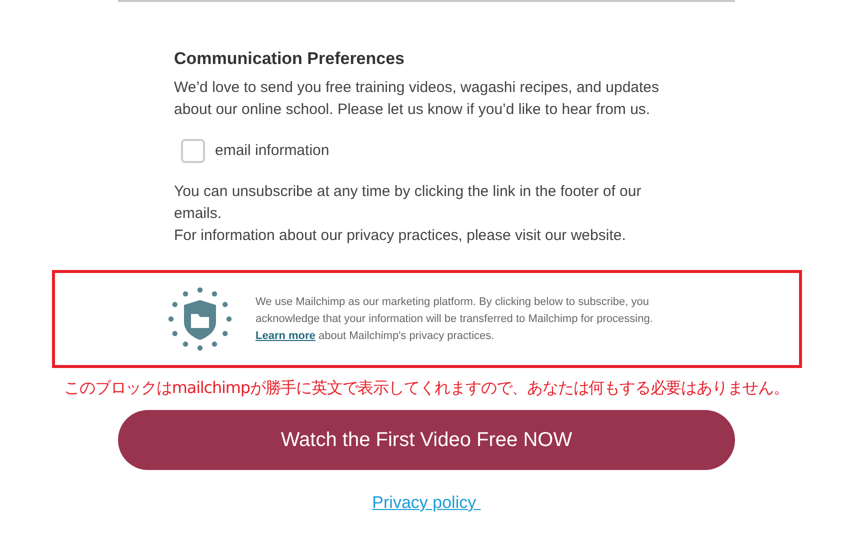 The image size is (853, 538). What do you see at coordinates (286, 336) in the screenshot?
I see `learn-more-link: Learn more` at bounding box center [286, 336].